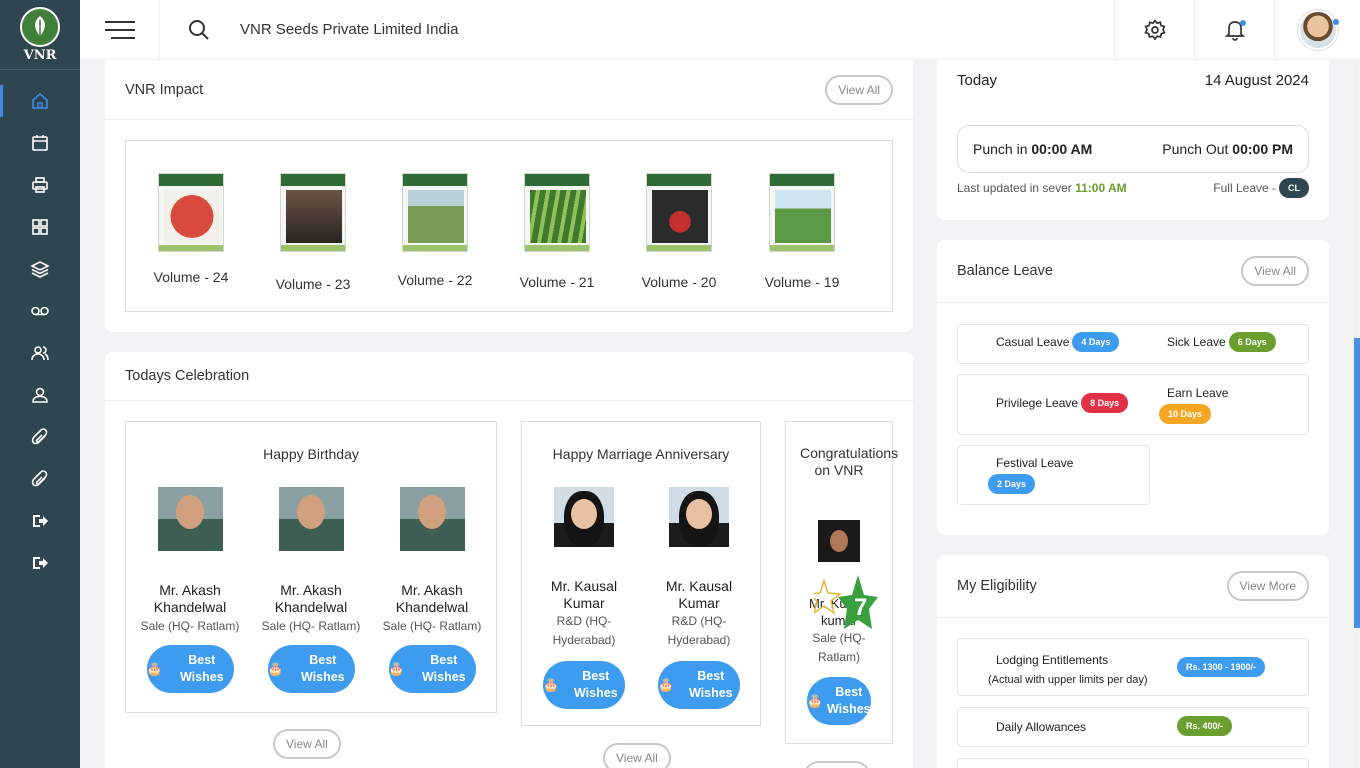 Image resolution: width=1360 pixels, height=768 pixels. I want to click on sidebar-item-voicemail, so click(40, 311).